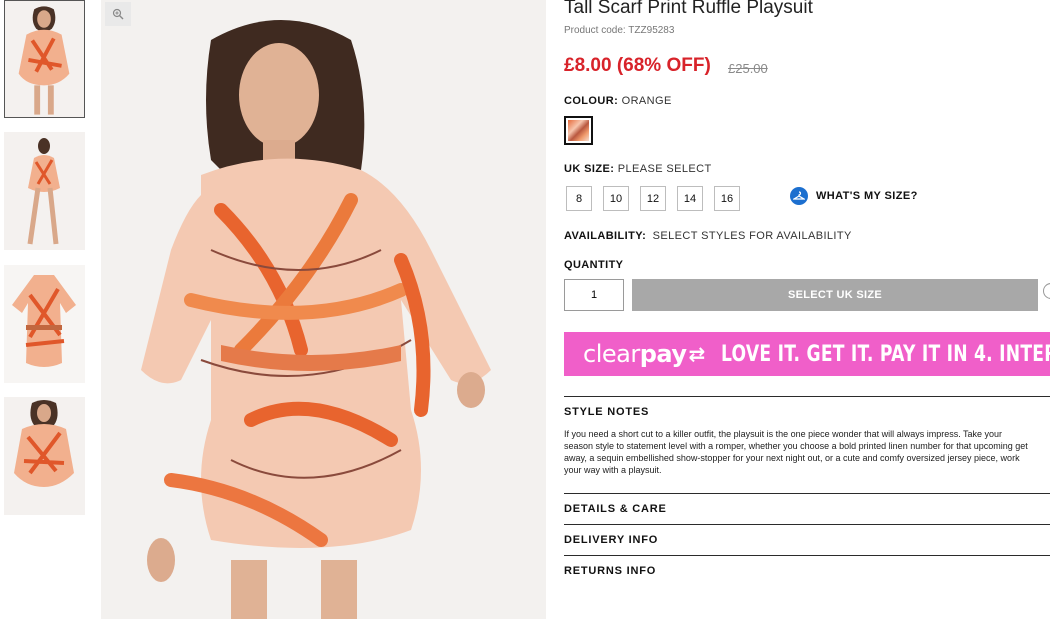 The width and height of the screenshot is (1050, 619). What do you see at coordinates (615, 509) in the screenshot?
I see `details-care-heading: DETAILS & CARE` at bounding box center [615, 509].